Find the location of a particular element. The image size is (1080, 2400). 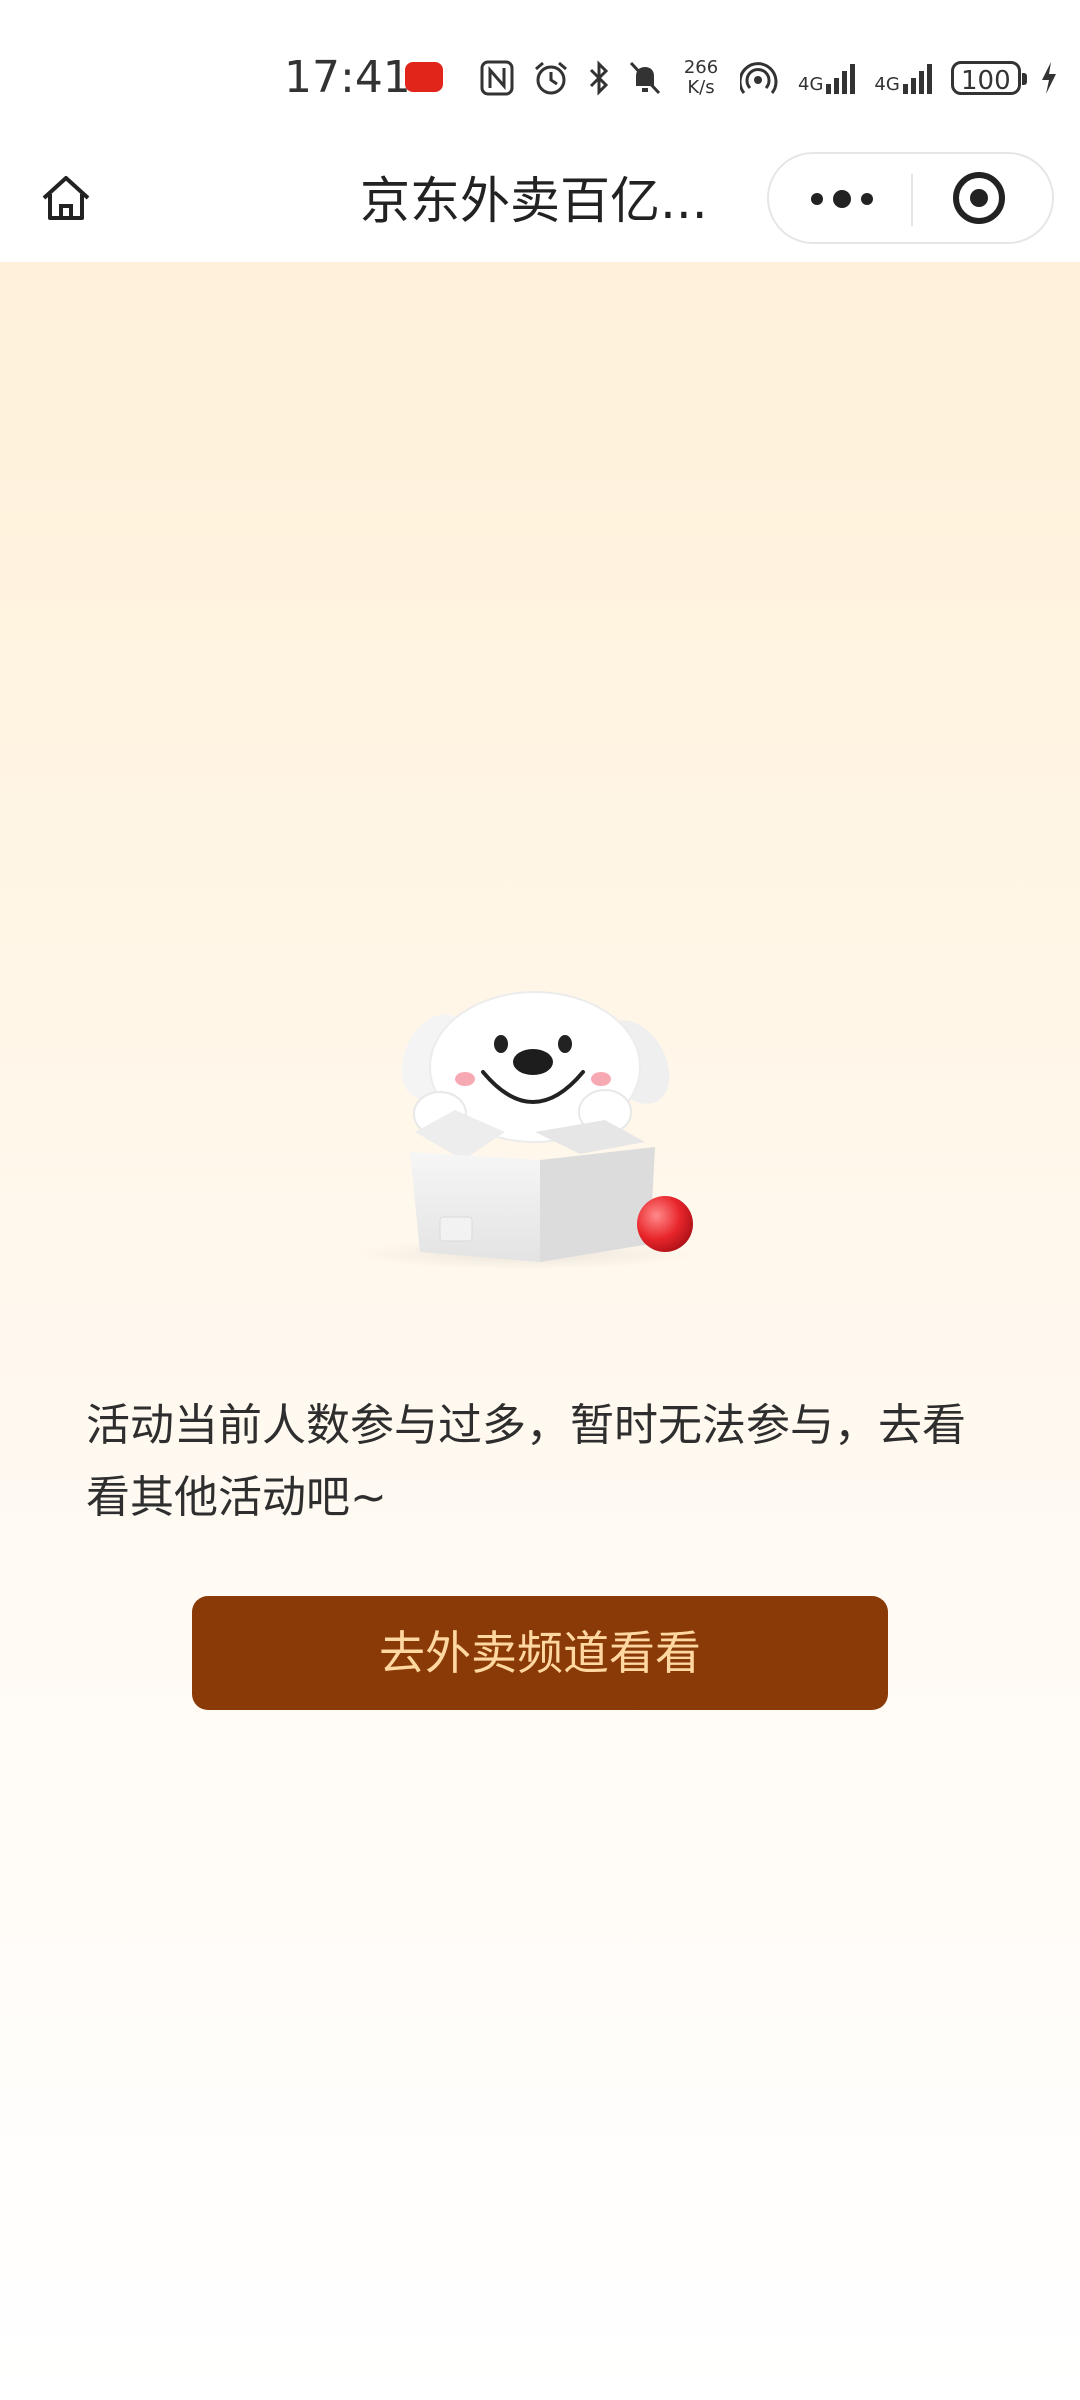

more-button is located at coordinates (840, 198).